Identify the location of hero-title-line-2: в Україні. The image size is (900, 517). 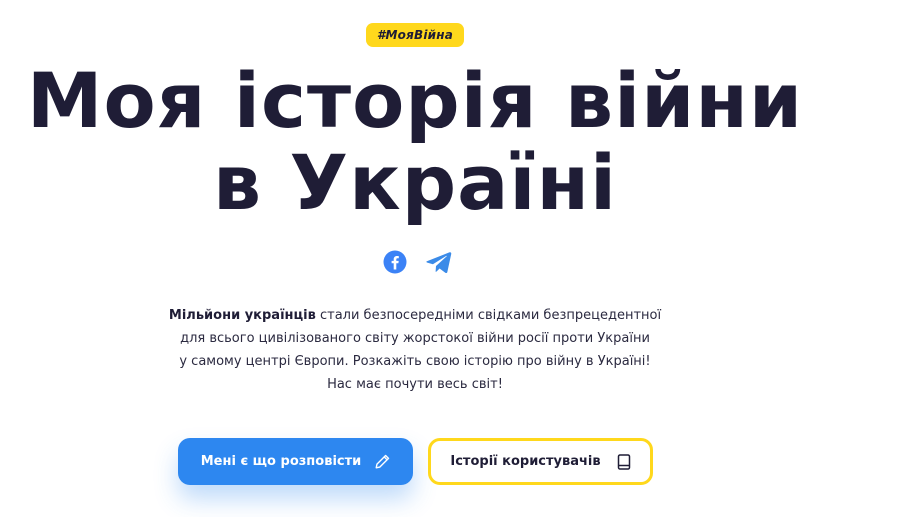
(415, 182).